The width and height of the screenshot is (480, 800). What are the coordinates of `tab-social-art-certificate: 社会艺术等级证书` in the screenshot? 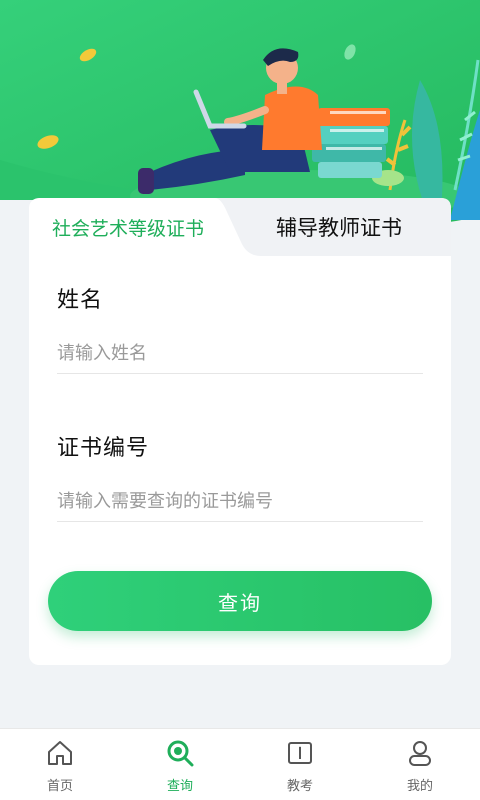 It's located at (131, 227).